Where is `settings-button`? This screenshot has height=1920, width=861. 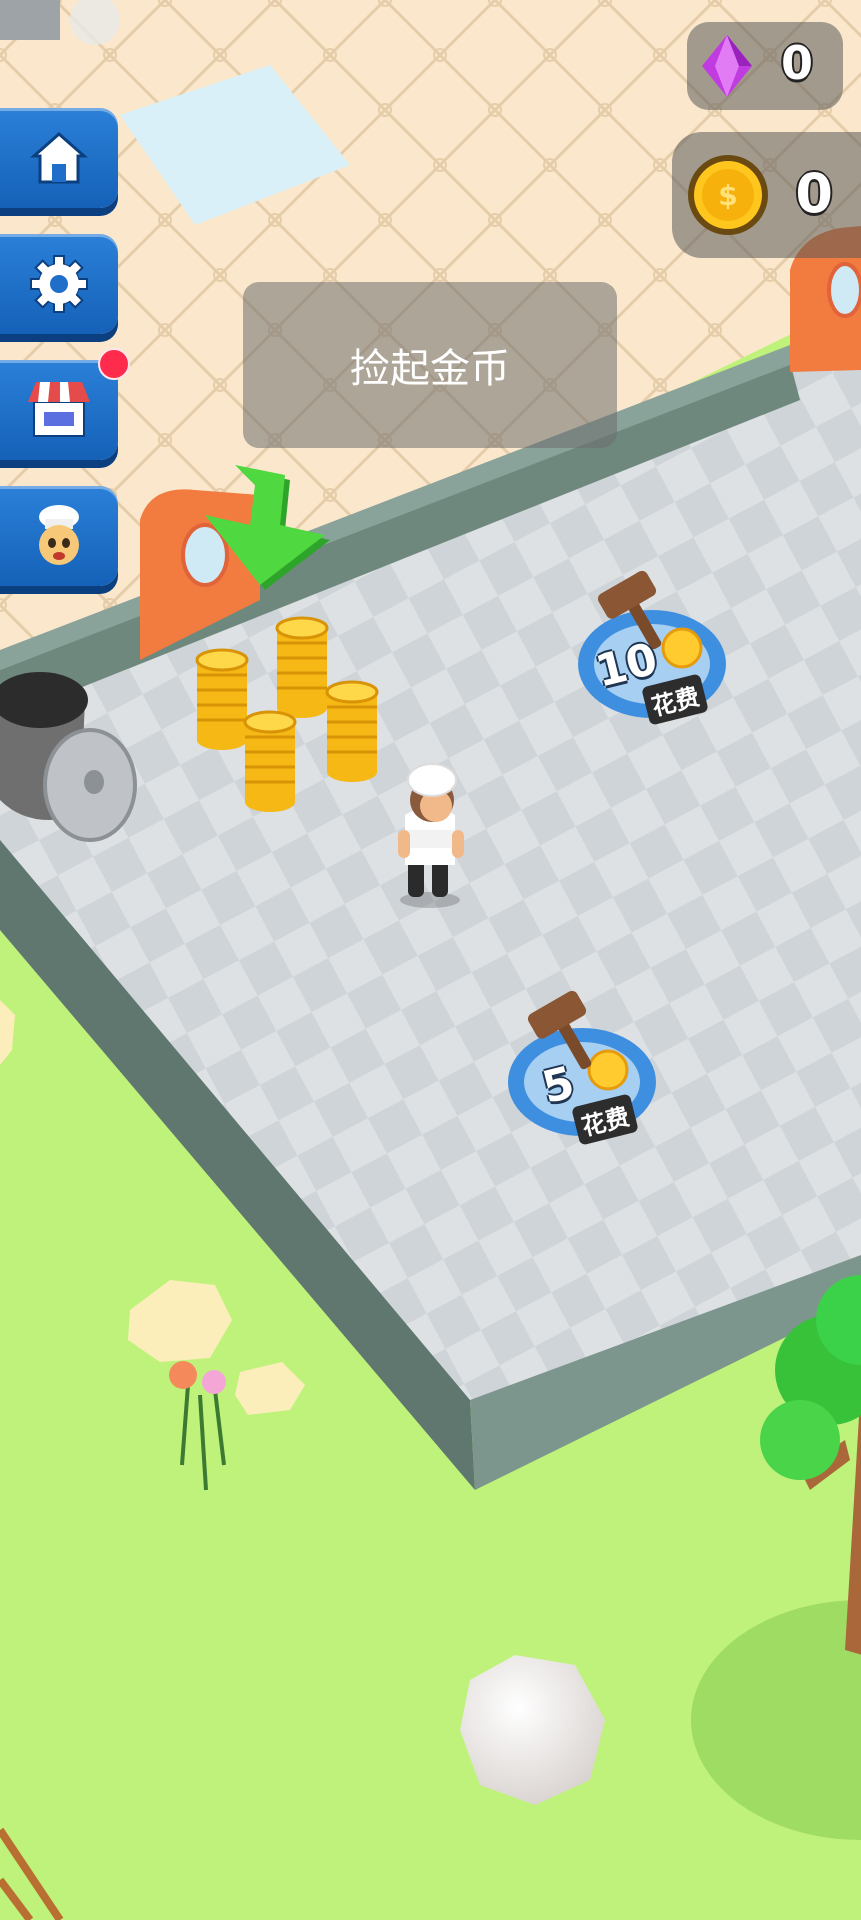 settings-button is located at coordinates (59, 284).